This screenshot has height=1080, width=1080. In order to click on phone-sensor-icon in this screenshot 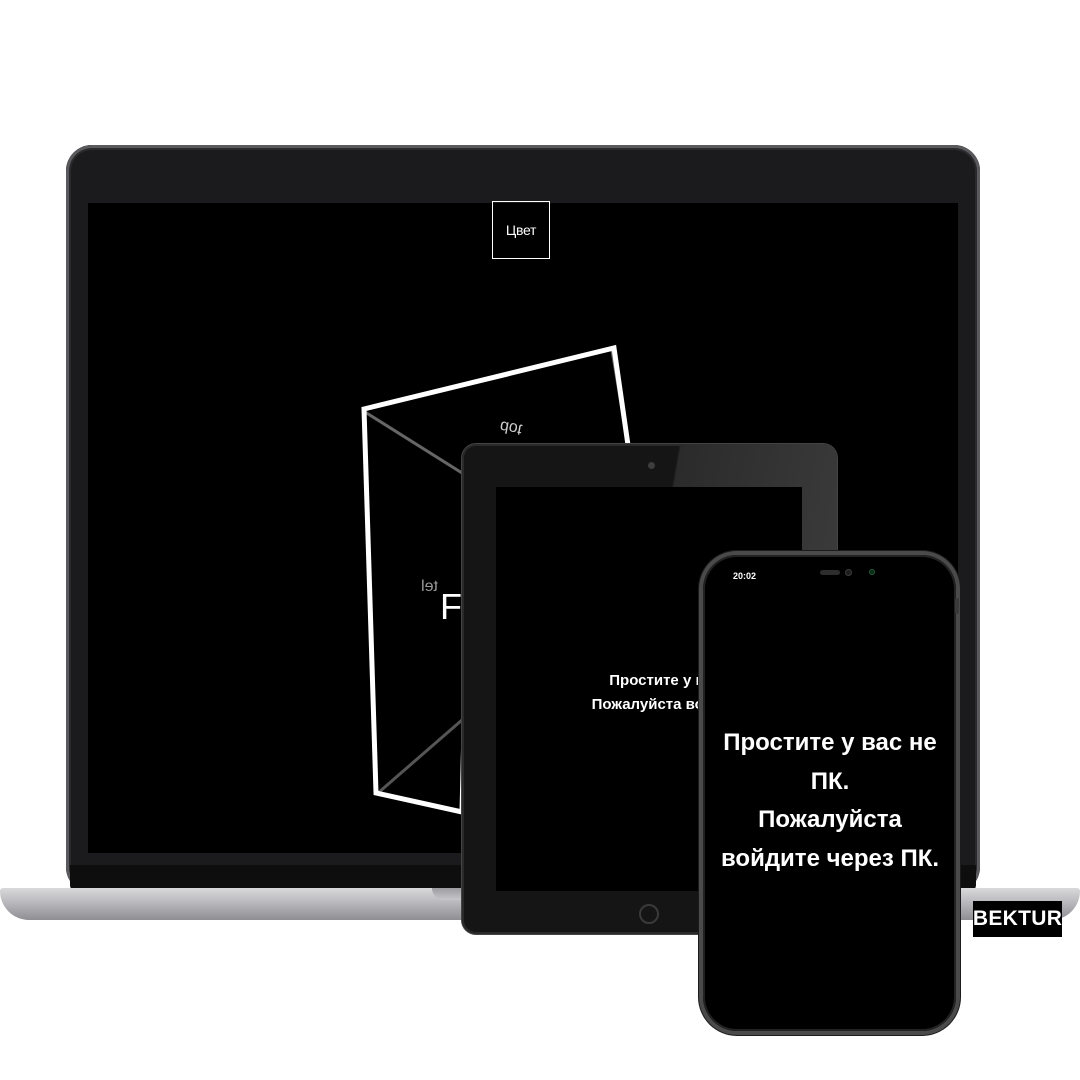, I will do `click(872, 572)`.